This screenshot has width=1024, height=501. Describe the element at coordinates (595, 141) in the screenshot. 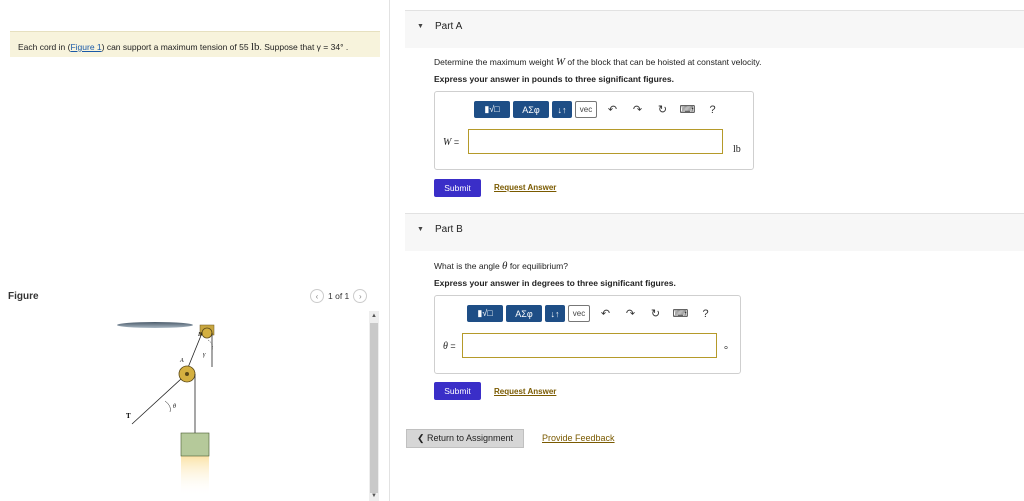

I see `part-a-answer-input` at that location.